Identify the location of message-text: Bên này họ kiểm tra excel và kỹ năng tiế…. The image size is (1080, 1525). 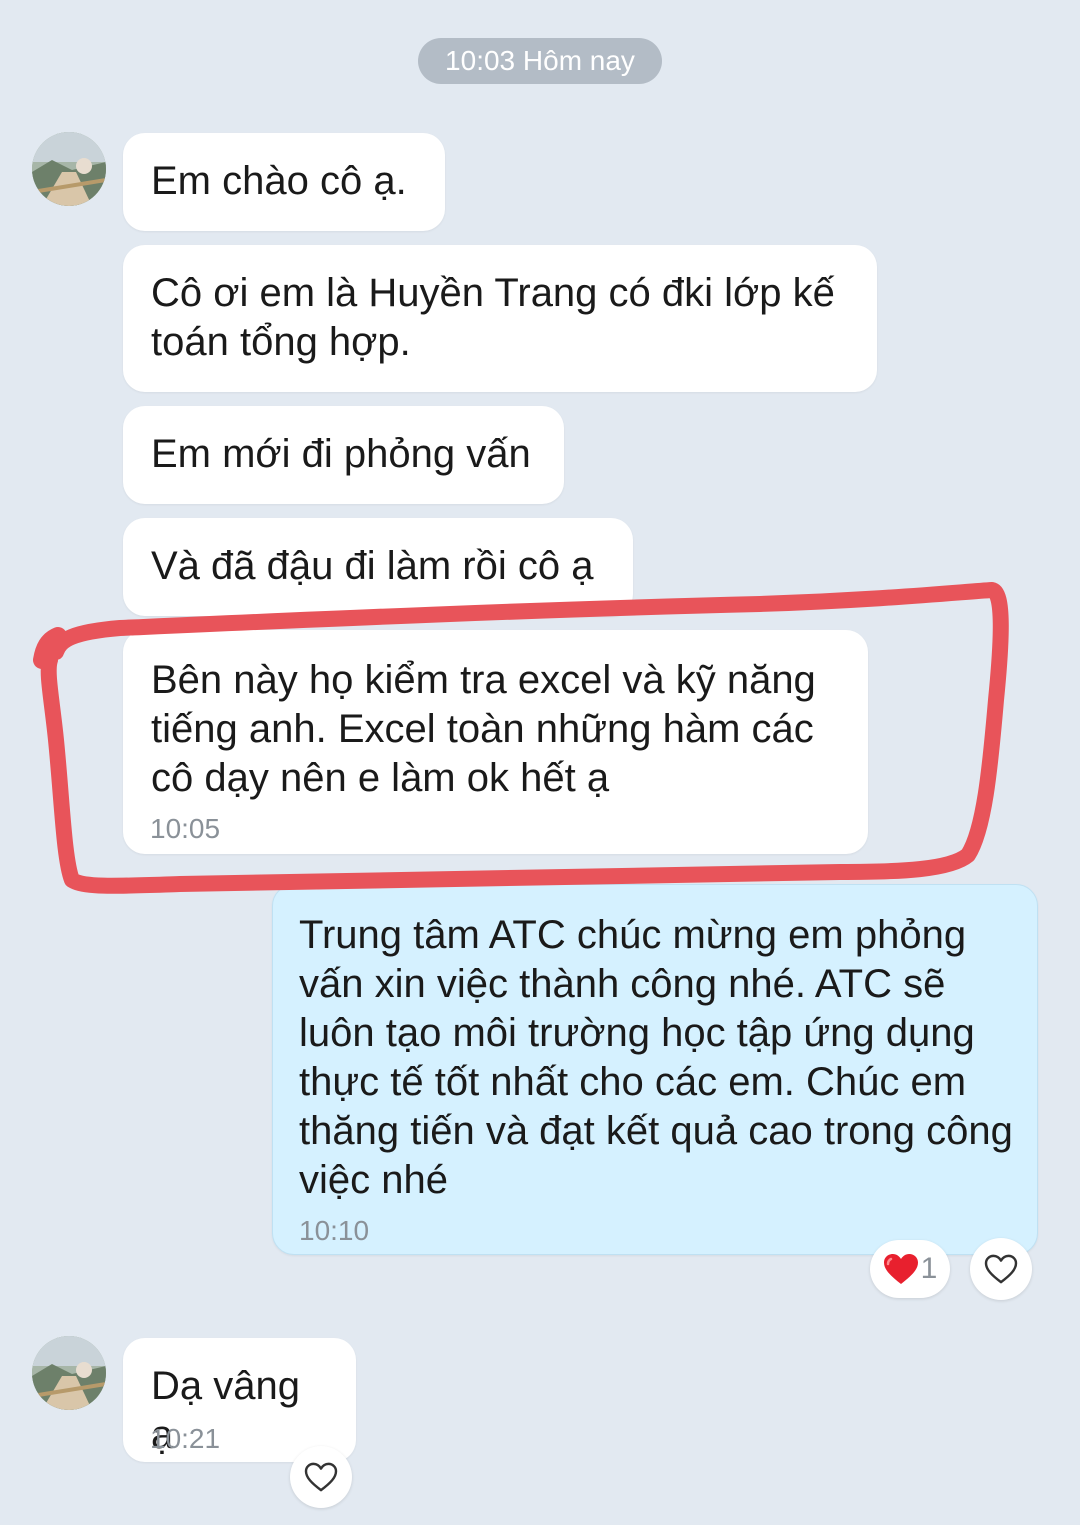
(483, 729).